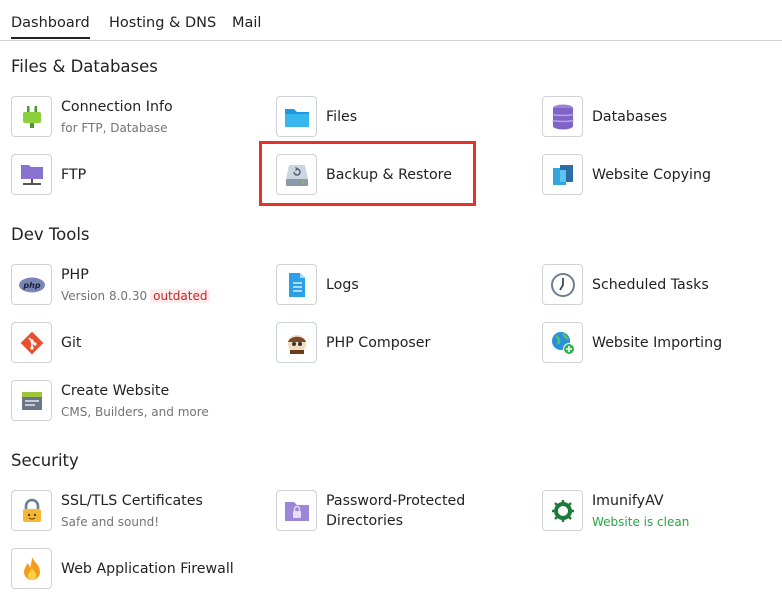 This screenshot has width=782, height=610. I want to click on logs-label: Logs, so click(342, 285).